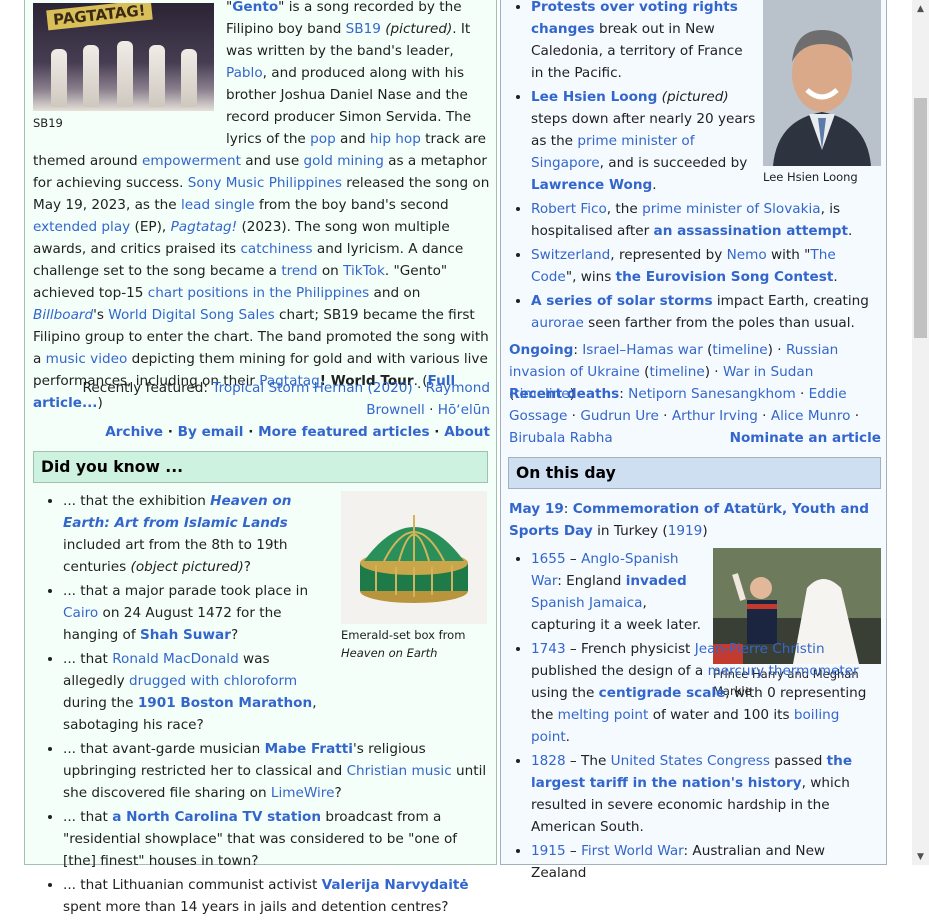 The image size is (929, 920). I want to click on gold-mining-link: gold mining, so click(344, 161).